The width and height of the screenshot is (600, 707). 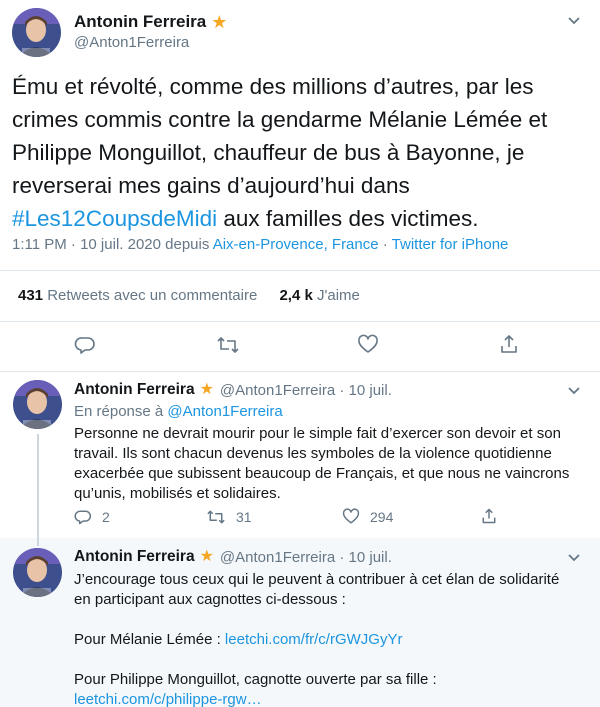 What do you see at coordinates (296, 295) in the screenshot?
I see `likes-count: 2,4 k` at bounding box center [296, 295].